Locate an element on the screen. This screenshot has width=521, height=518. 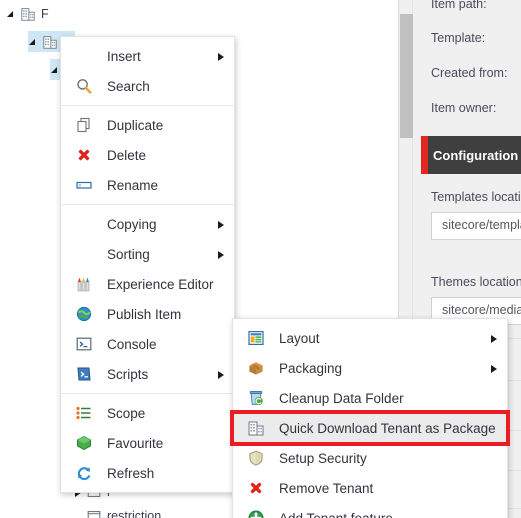
field-label: Item path: is located at coordinates (459, 5).